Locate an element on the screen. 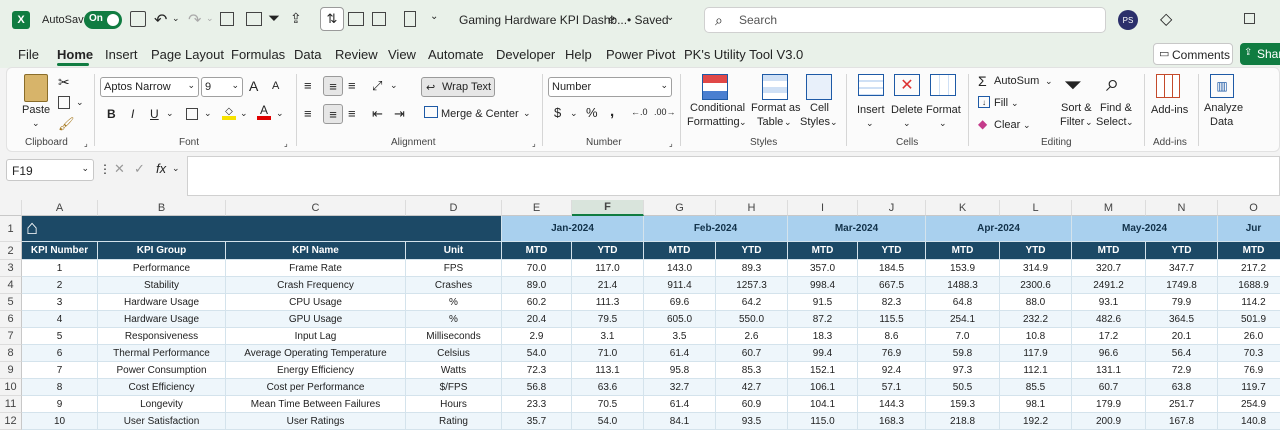 This screenshot has height=430, width=1280. analyze-data-label-2: Data is located at coordinates (1221, 122).